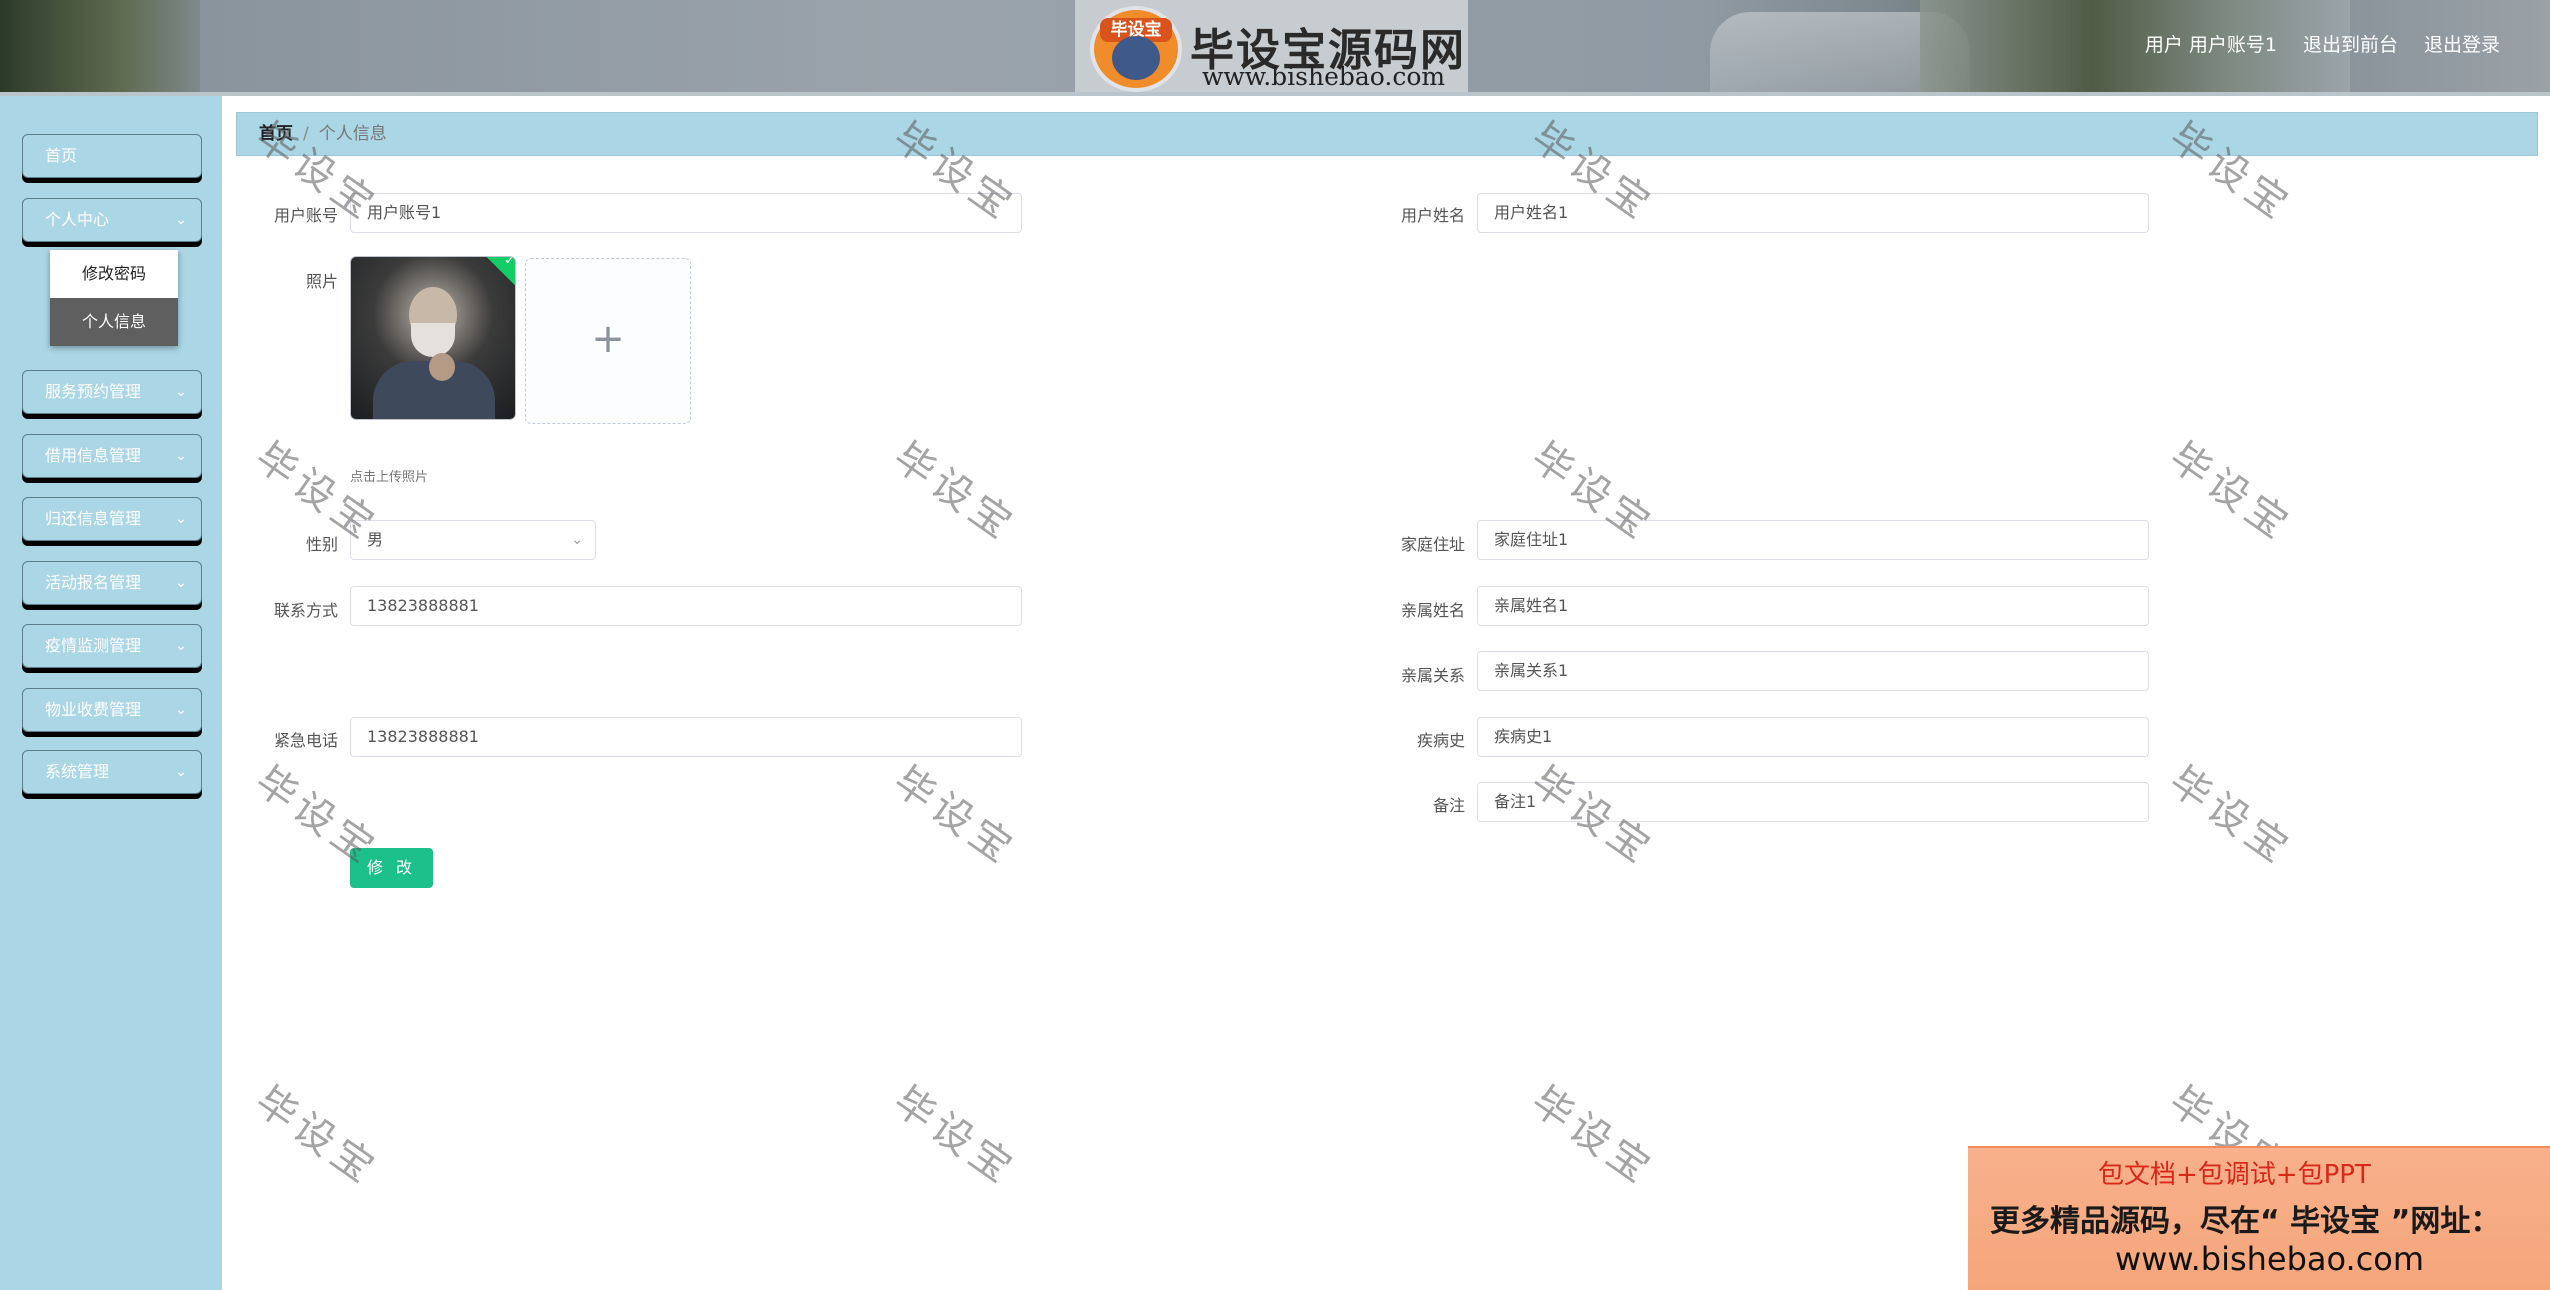  I want to click on breadcrumb-current: 个人信息, so click(352, 134).